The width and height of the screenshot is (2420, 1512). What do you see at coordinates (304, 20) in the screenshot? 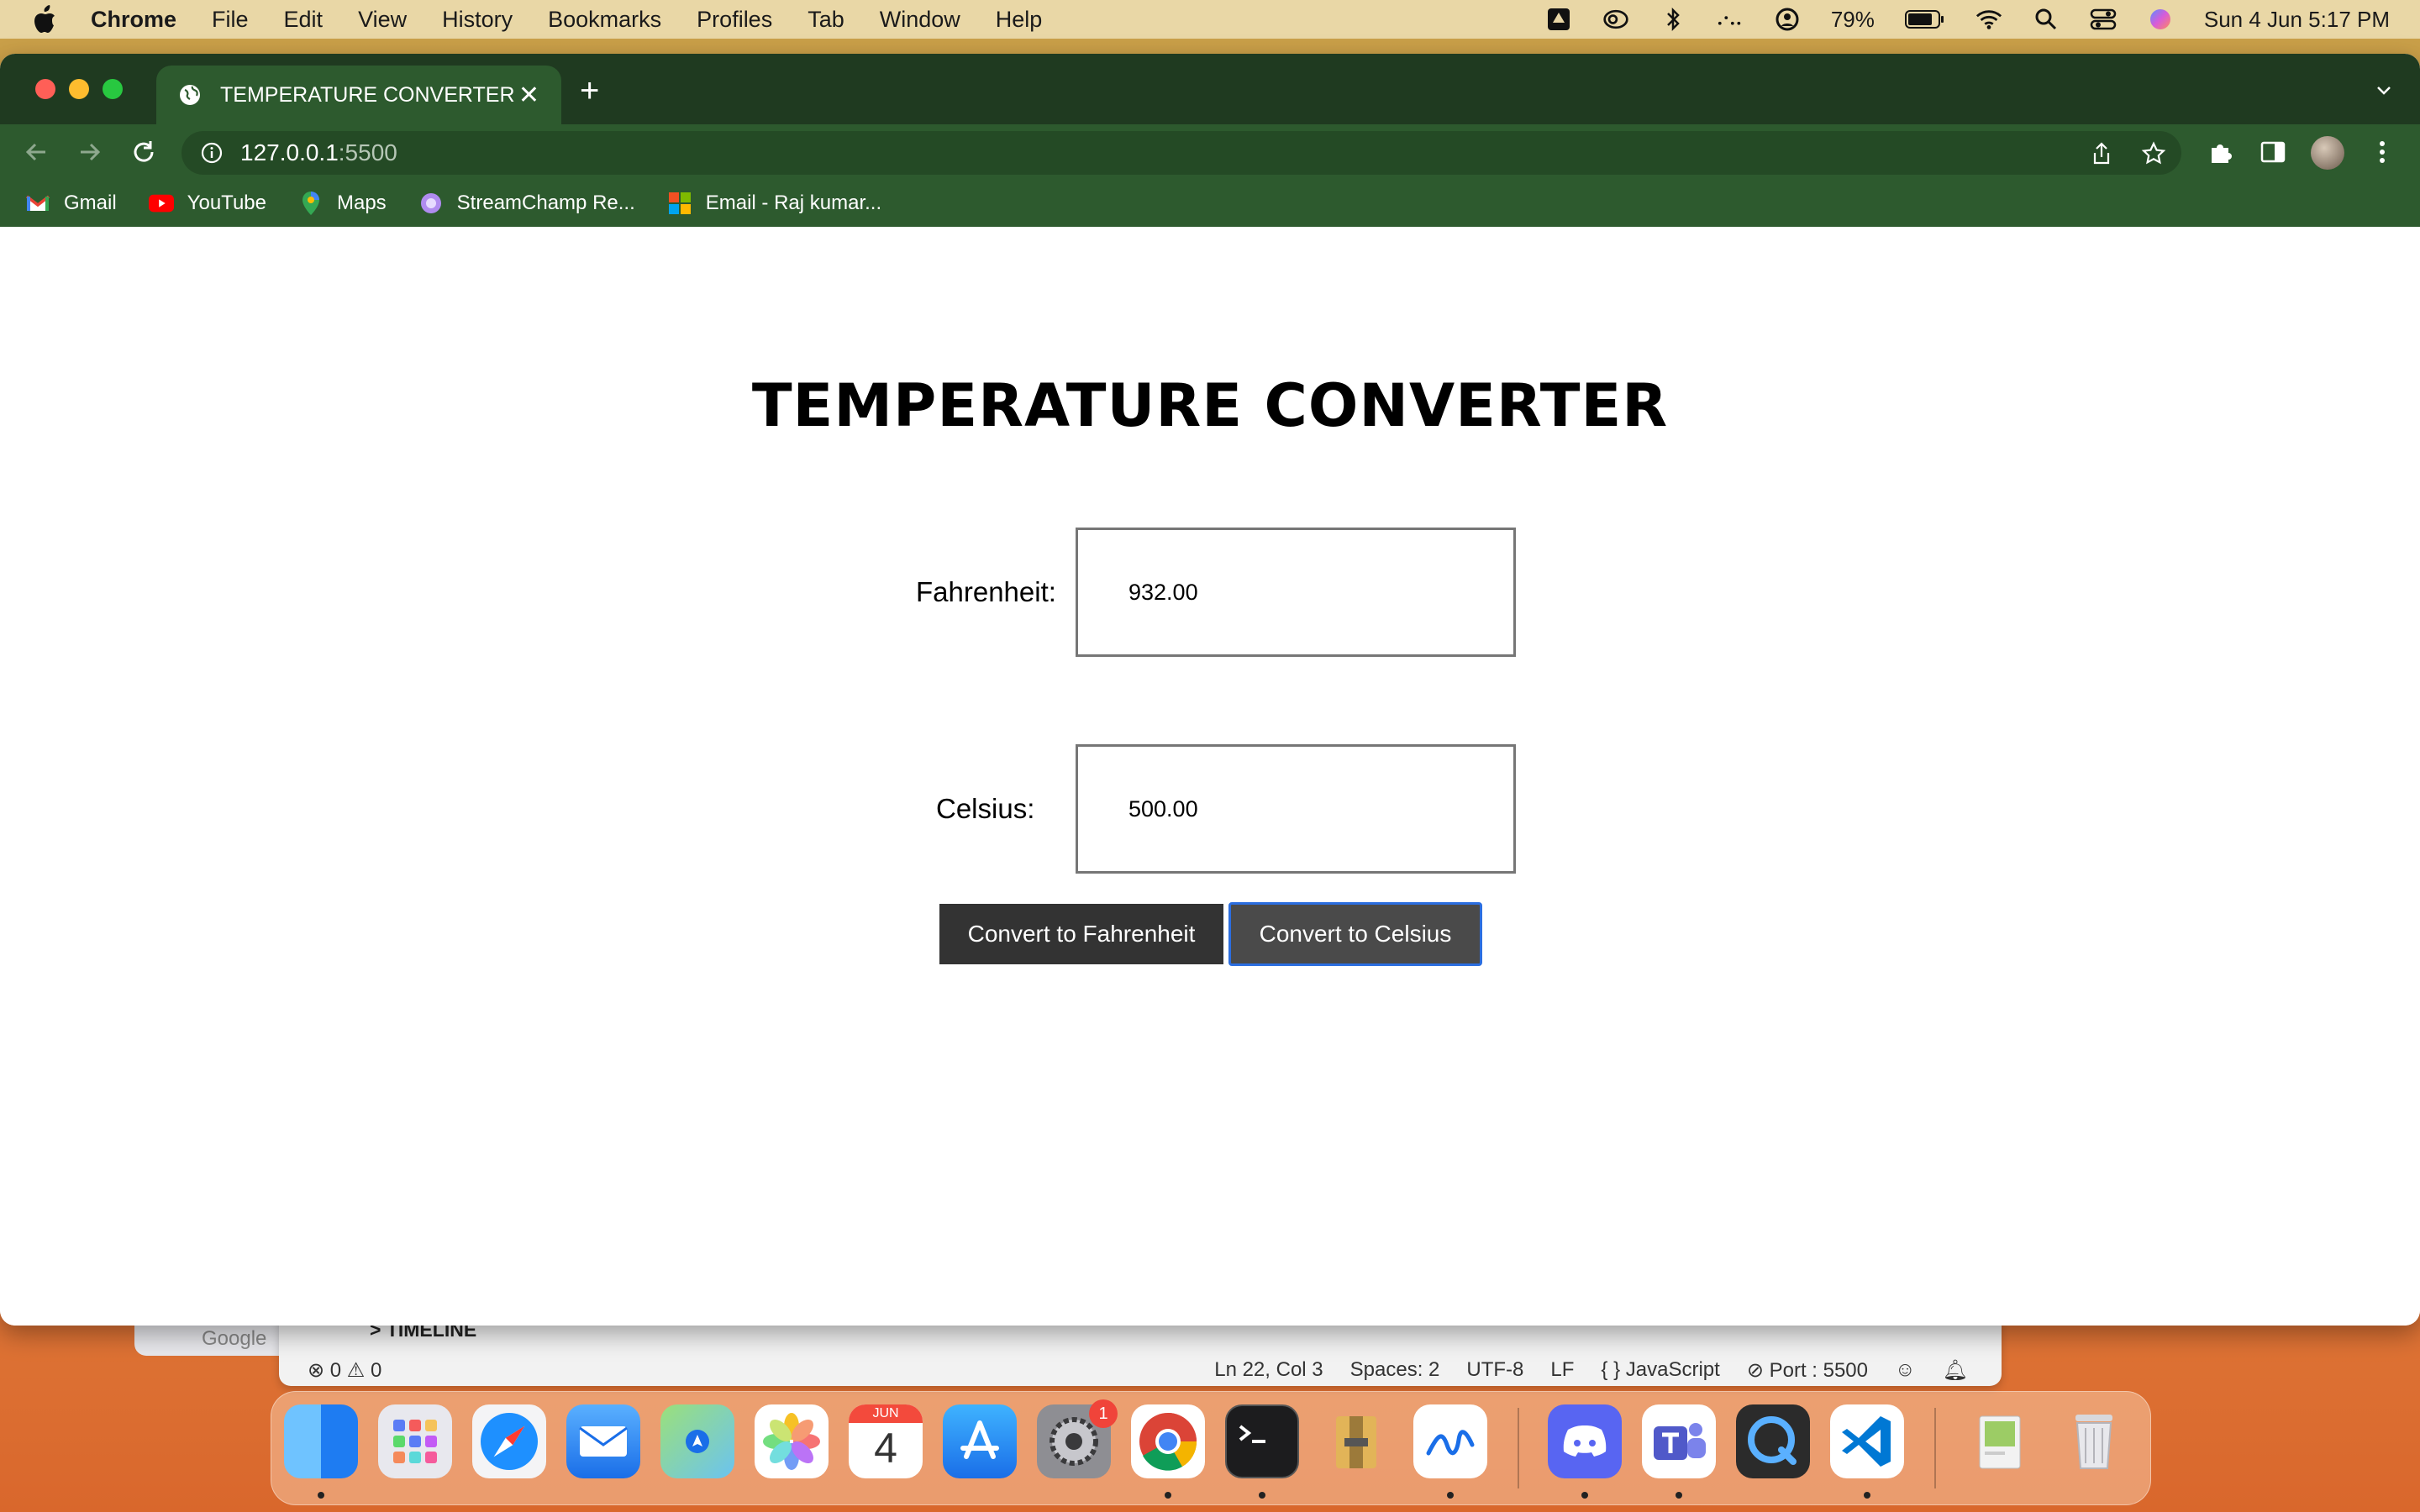
I see `menu-edit: Edit` at bounding box center [304, 20].